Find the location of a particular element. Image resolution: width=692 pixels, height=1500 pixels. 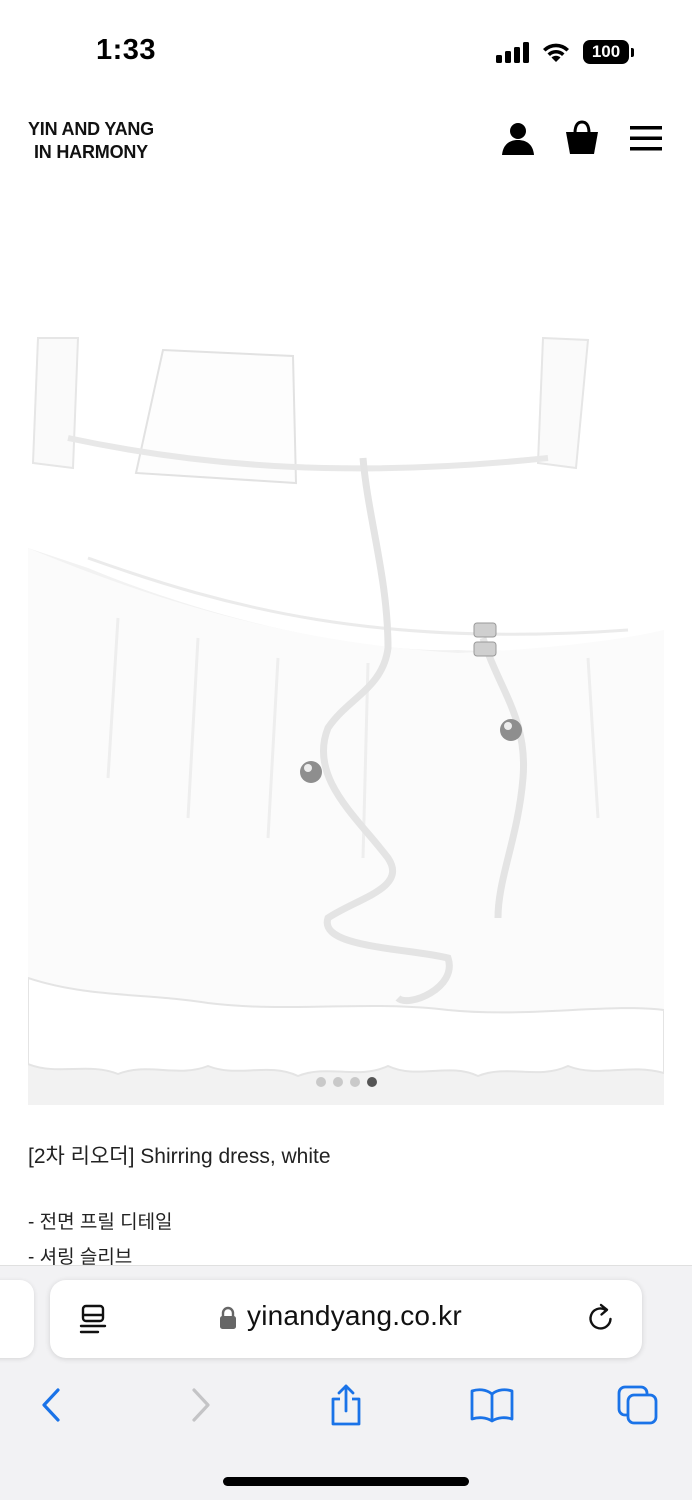

detail-item: - 전면 프릴 디테일 is located at coordinates (100, 1222).